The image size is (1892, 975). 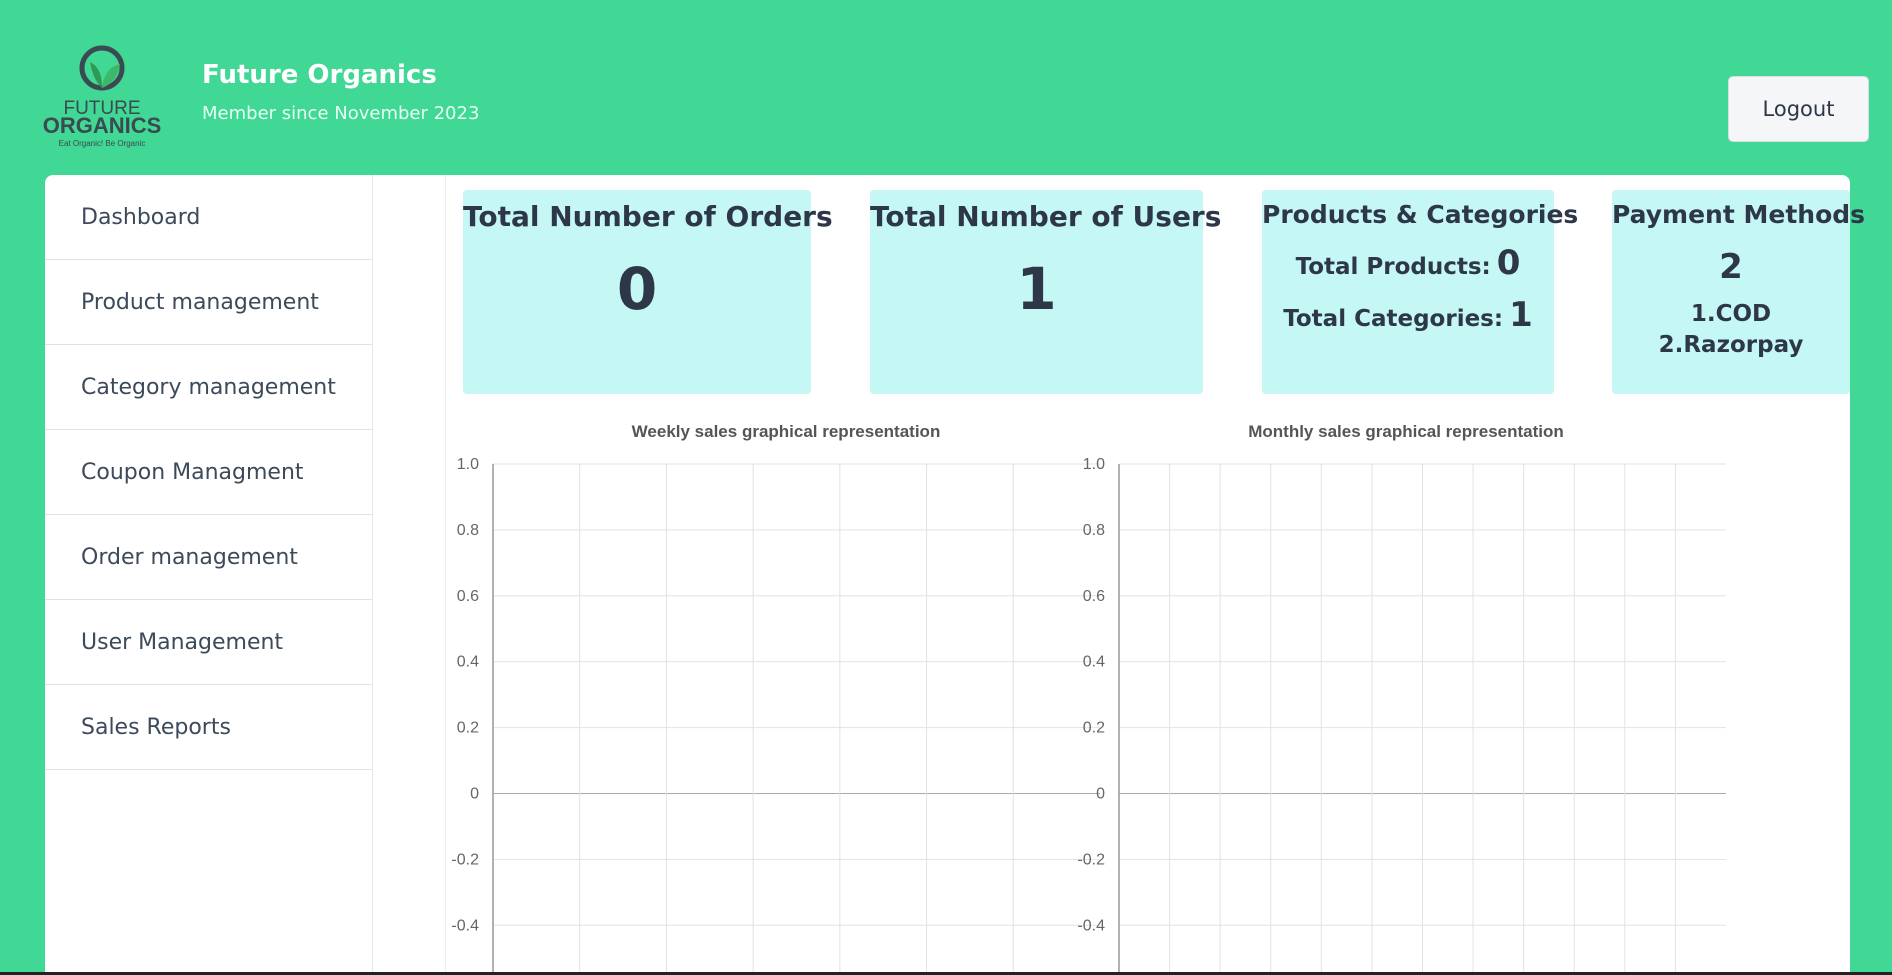 What do you see at coordinates (637, 289) in the screenshot?
I see `orders-count: 0` at bounding box center [637, 289].